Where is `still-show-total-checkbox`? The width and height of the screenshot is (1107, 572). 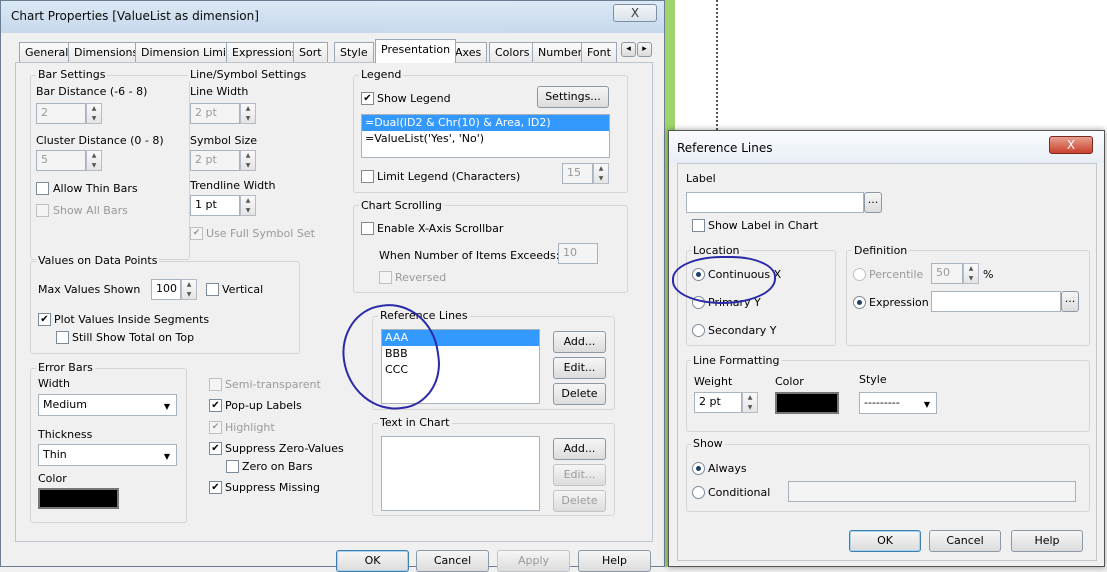 still-show-total-checkbox is located at coordinates (62, 337).